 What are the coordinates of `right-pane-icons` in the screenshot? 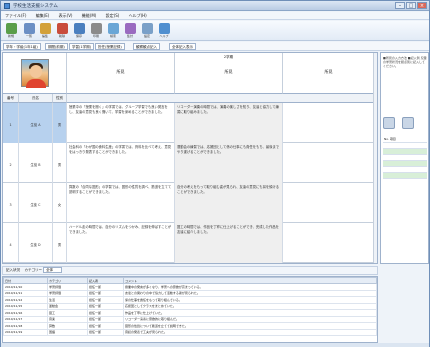 It's located at (405, 124).